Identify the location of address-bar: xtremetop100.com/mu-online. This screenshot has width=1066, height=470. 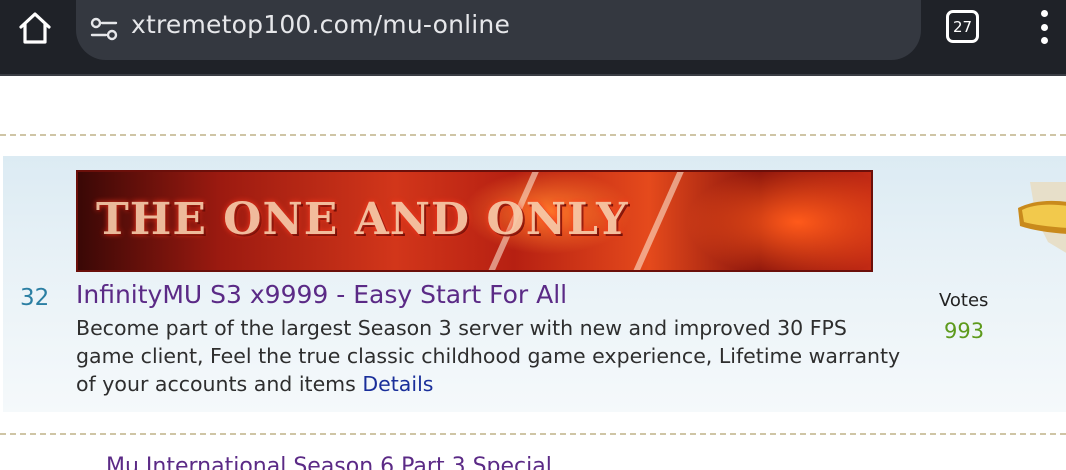
(498, 30).